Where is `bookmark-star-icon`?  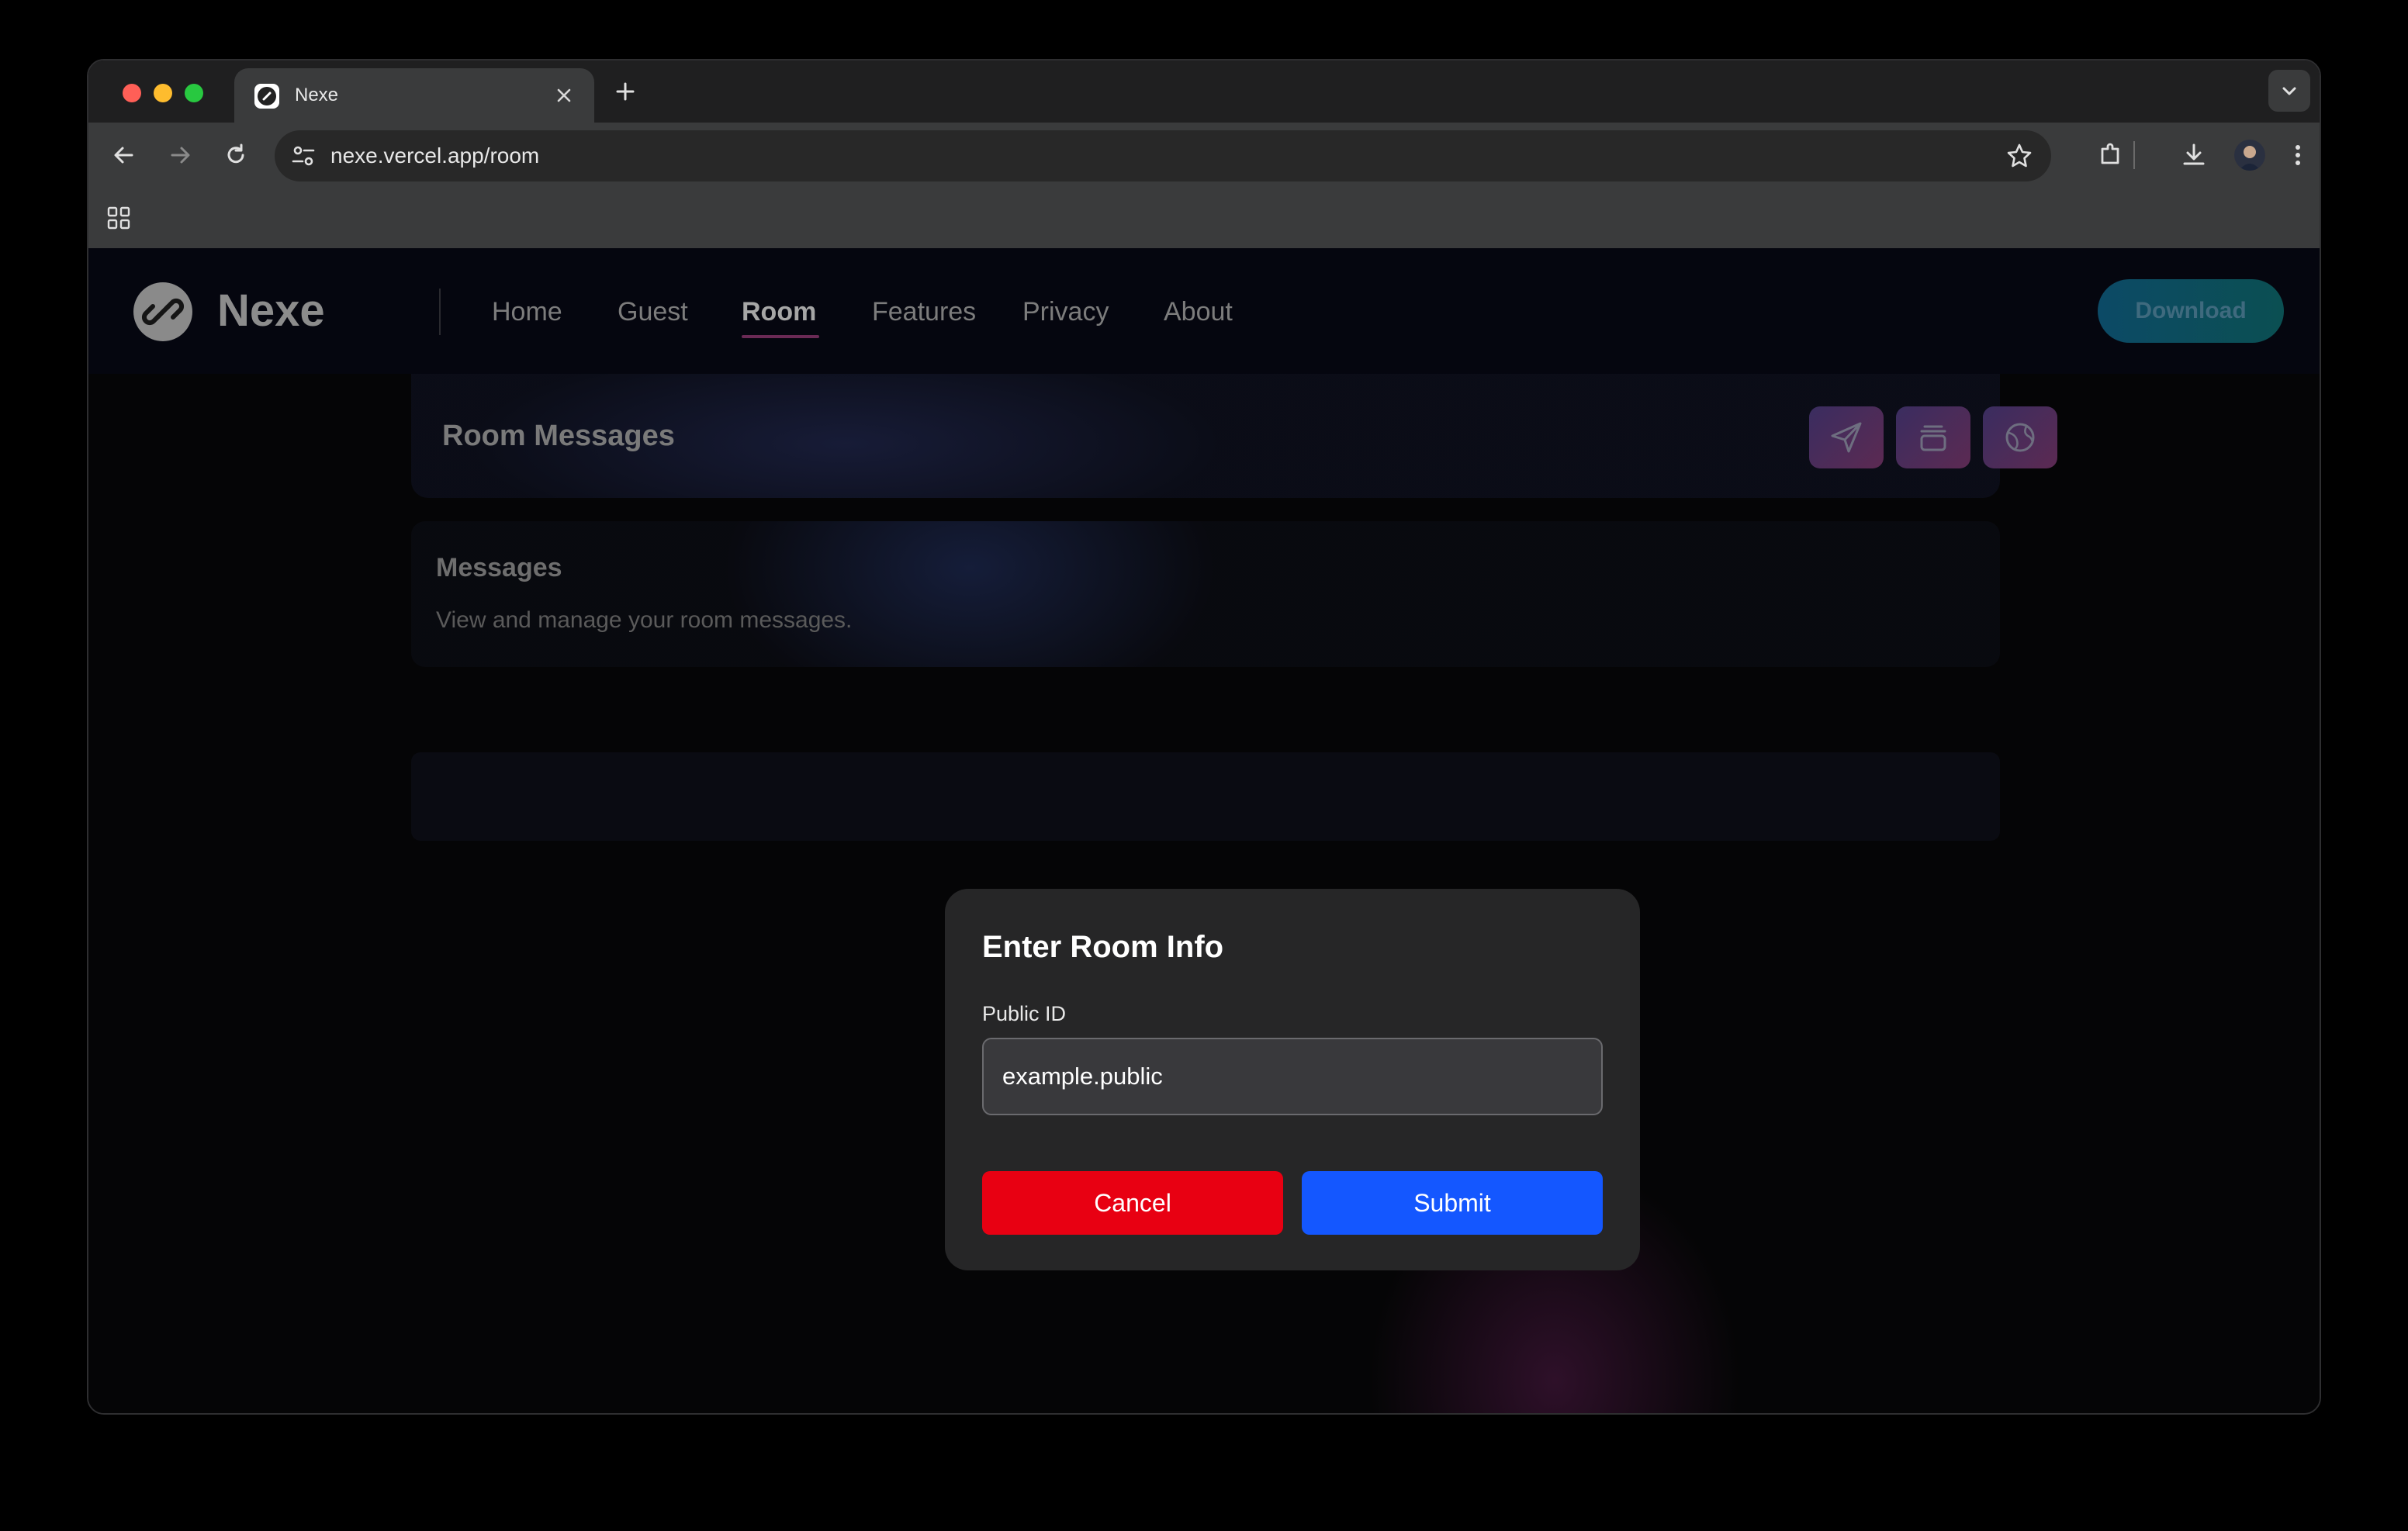
bookmark-star-icon is located at coordinates (2020, 156).